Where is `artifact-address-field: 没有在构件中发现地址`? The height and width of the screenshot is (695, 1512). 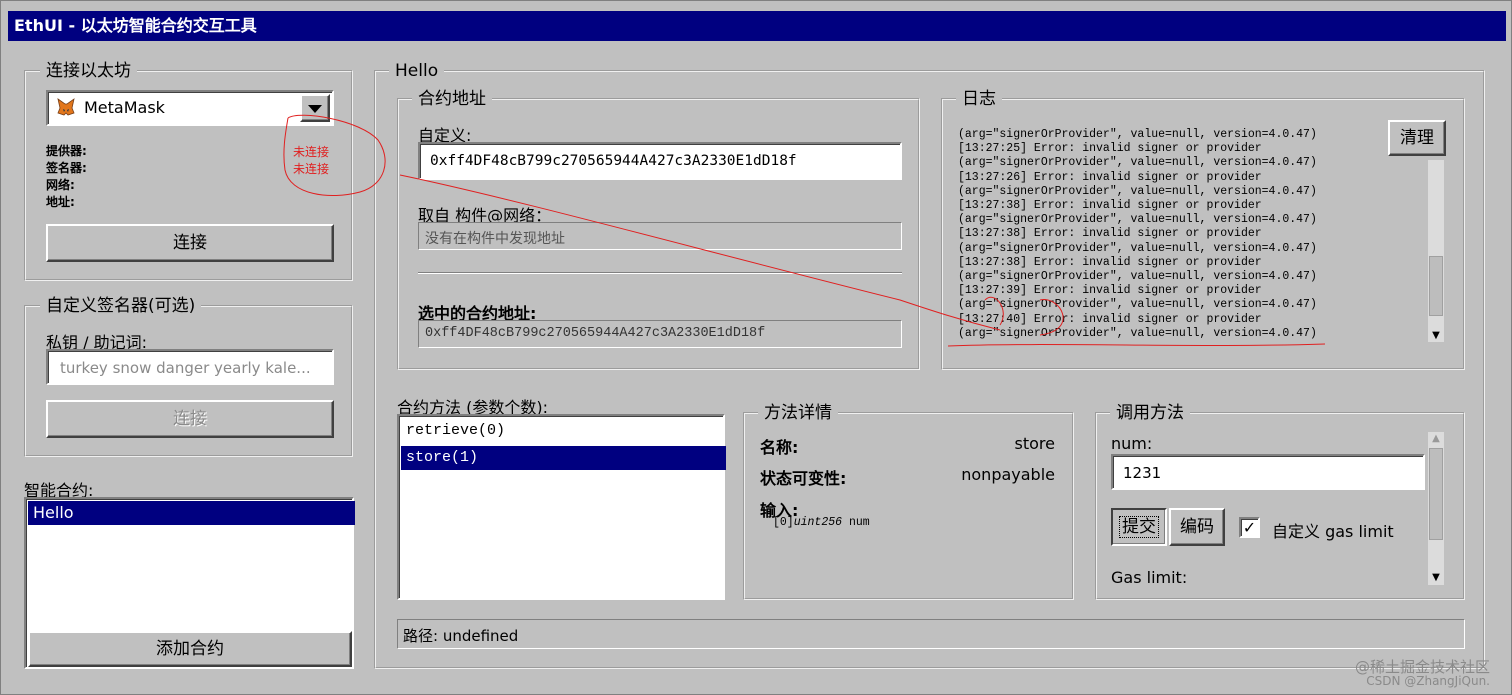
artifact-address-field: 没有在构件中发现地址 is located at coordinates (660, 236).